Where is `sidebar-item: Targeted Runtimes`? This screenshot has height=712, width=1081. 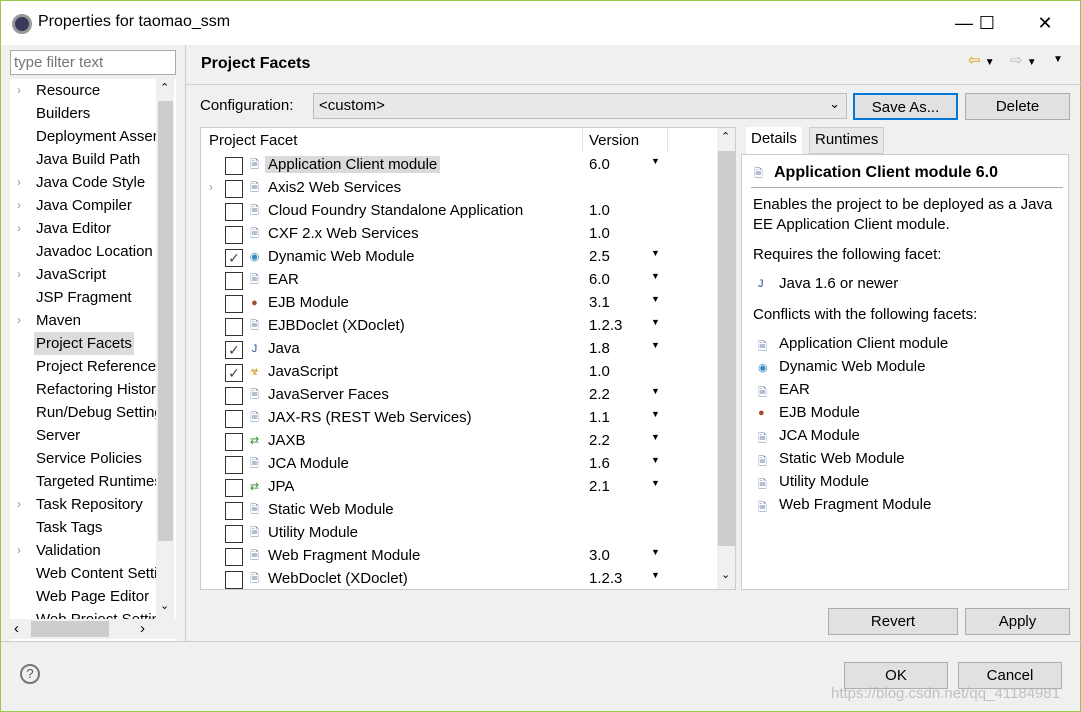
sidebar-item: Targeted Runtimes is located at coordinates (85, 481).